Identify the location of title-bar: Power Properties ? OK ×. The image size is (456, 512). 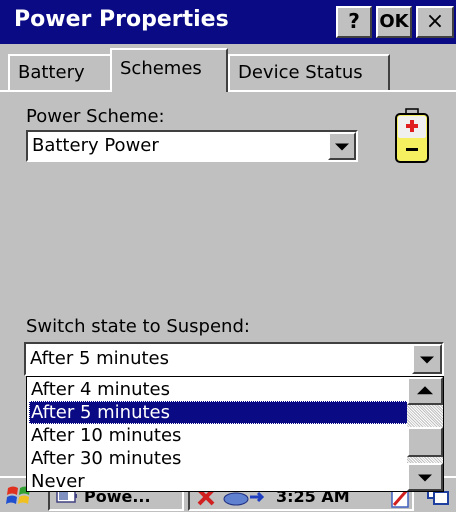
(228, 22).